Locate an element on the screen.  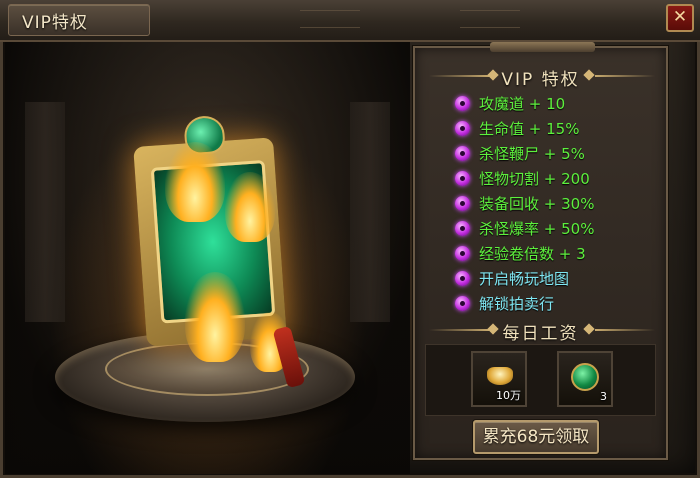
perk-text: 杀怪爆率 + 50% is located at coordinates (537, 229).